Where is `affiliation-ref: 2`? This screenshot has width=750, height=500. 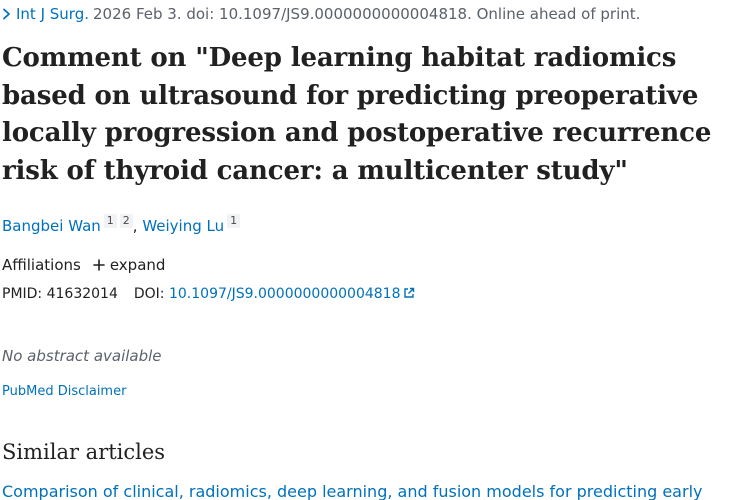
affiliation-ref: 2 is located at coordinates (126, 221).